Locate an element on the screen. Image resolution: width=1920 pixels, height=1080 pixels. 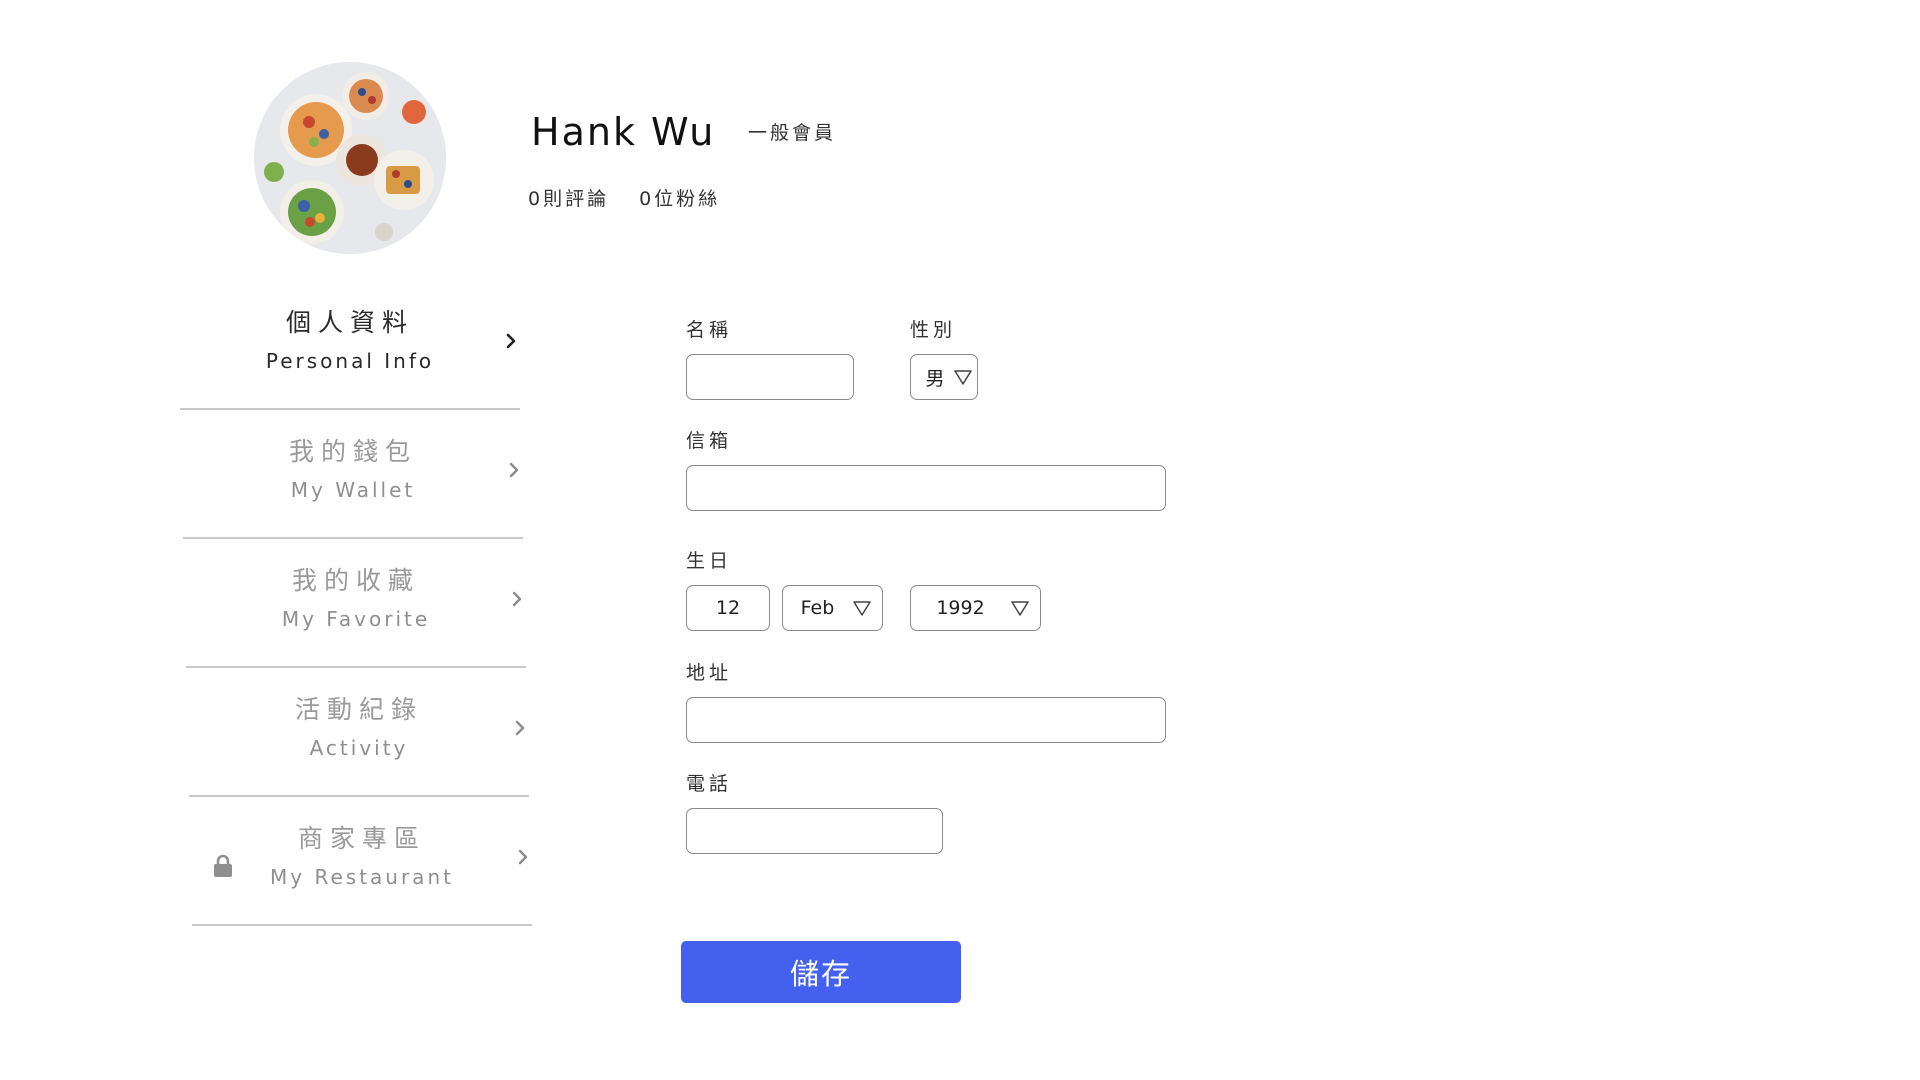
phone-input is located at coordinates (814, 831).